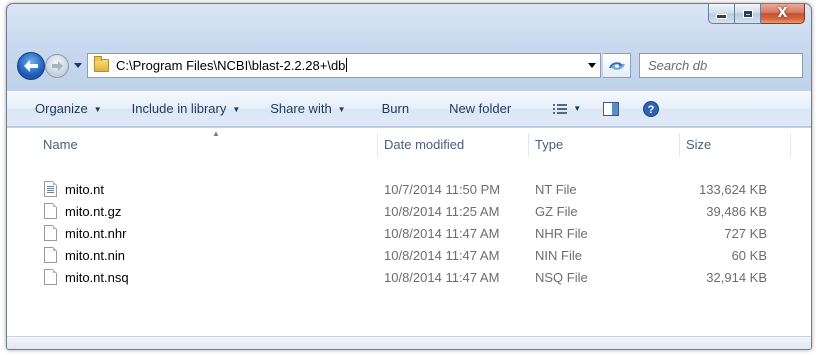 The width and height of the screenshot is (818, 355). What do you see at coordinates (558, 255) in the screenshot?
I see `file-type: NIN File` at bounding box center [558, 255].